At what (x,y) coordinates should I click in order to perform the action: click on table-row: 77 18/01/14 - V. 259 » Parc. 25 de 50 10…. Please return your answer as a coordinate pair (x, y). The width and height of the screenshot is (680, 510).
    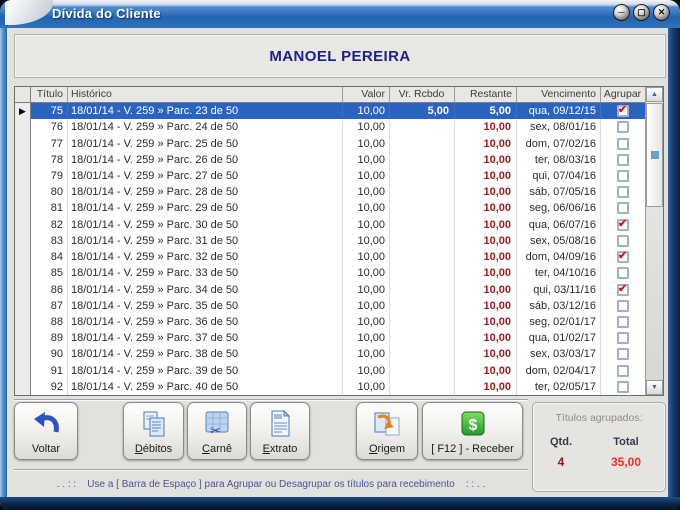
    Looking at the image, I should click on (330, 143).